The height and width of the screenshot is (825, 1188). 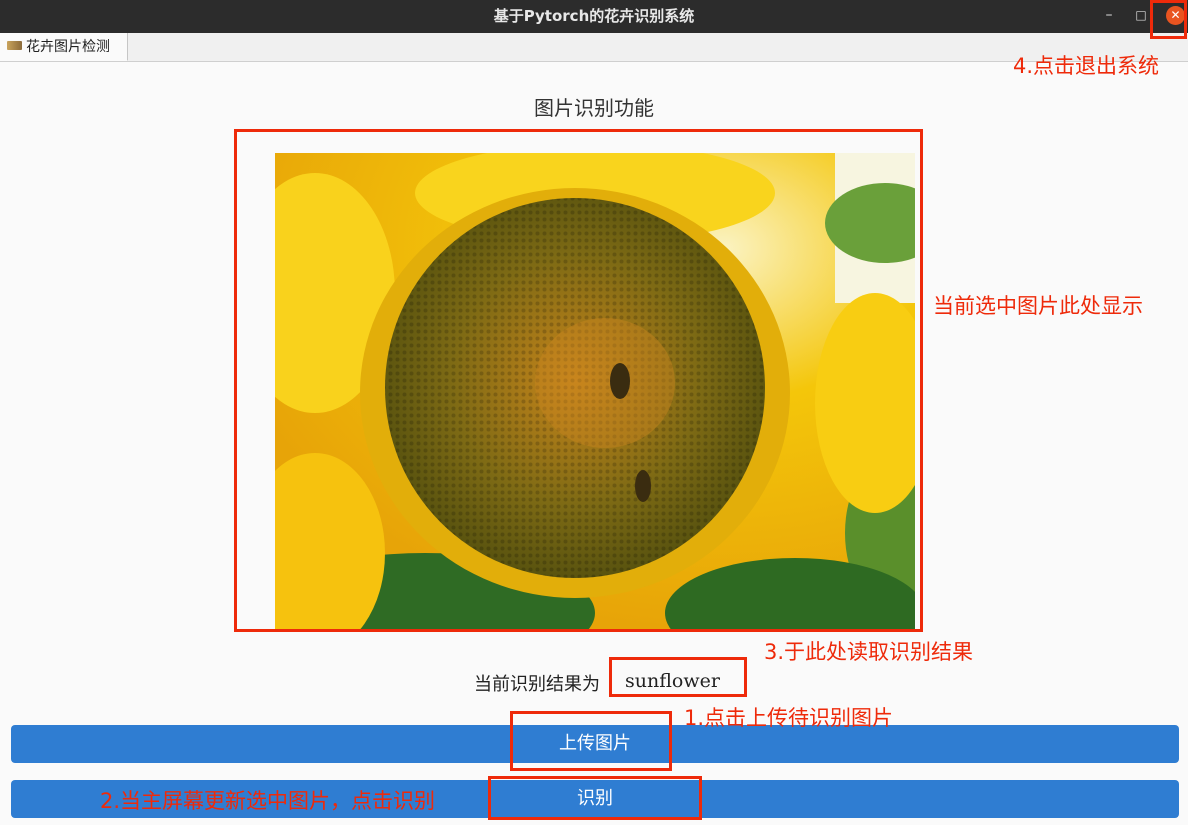 I want to click on image-icon, so click(x=14, y=45).